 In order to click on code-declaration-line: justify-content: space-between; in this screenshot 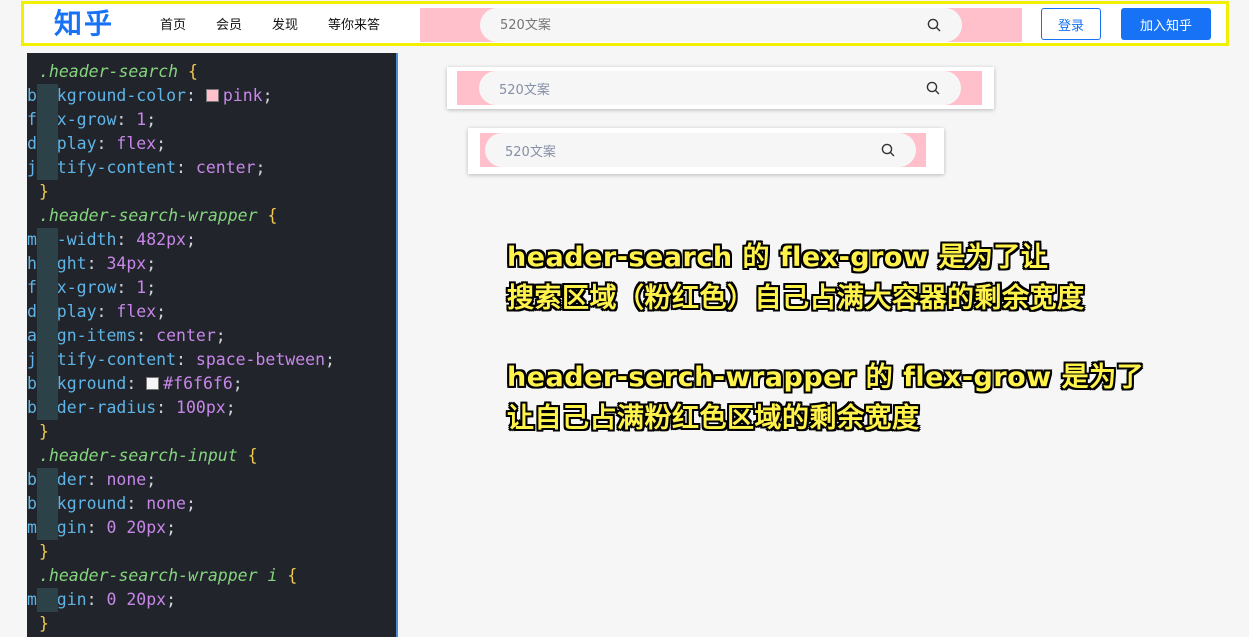, I will do `click(181, 360)`.